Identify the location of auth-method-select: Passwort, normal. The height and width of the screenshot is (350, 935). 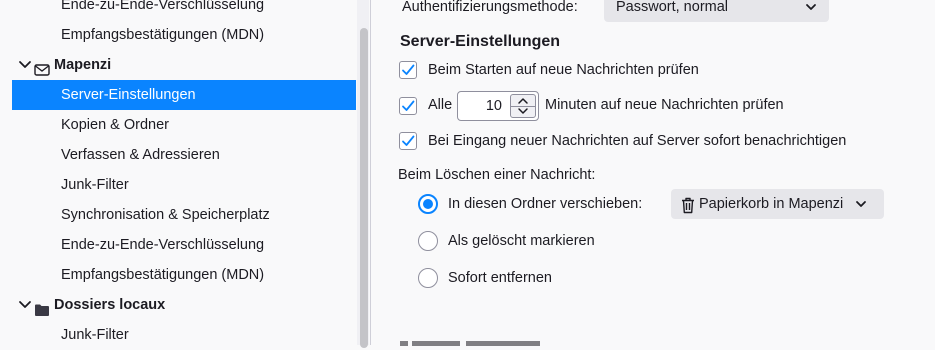
(716, 11).